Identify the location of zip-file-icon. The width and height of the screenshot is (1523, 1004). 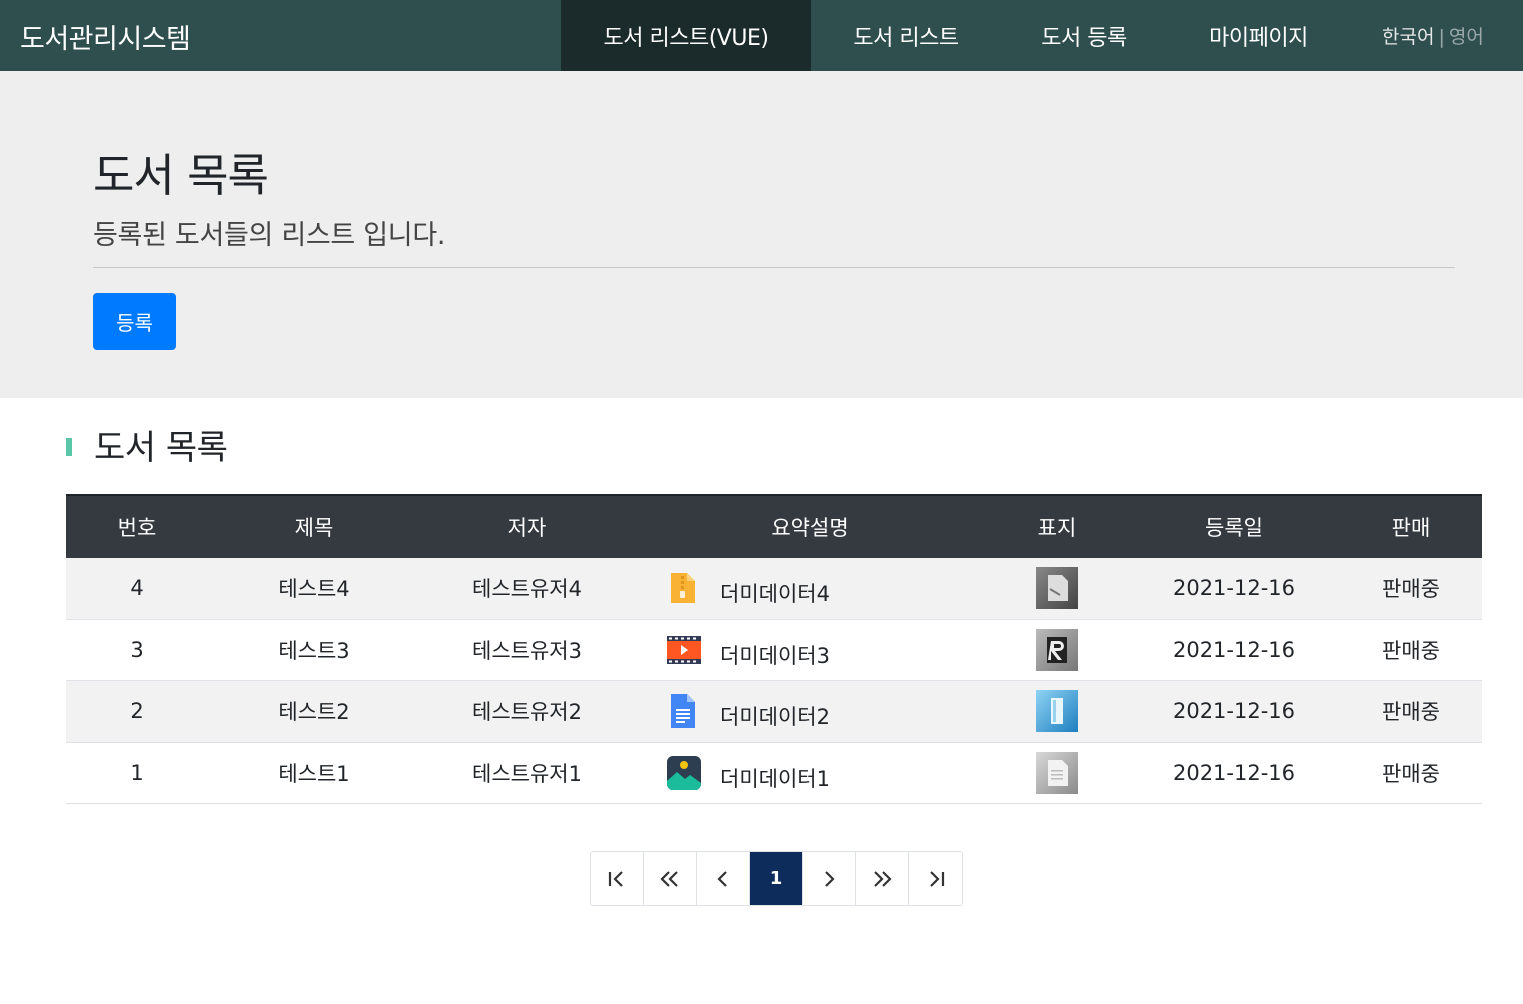
(683, 588).